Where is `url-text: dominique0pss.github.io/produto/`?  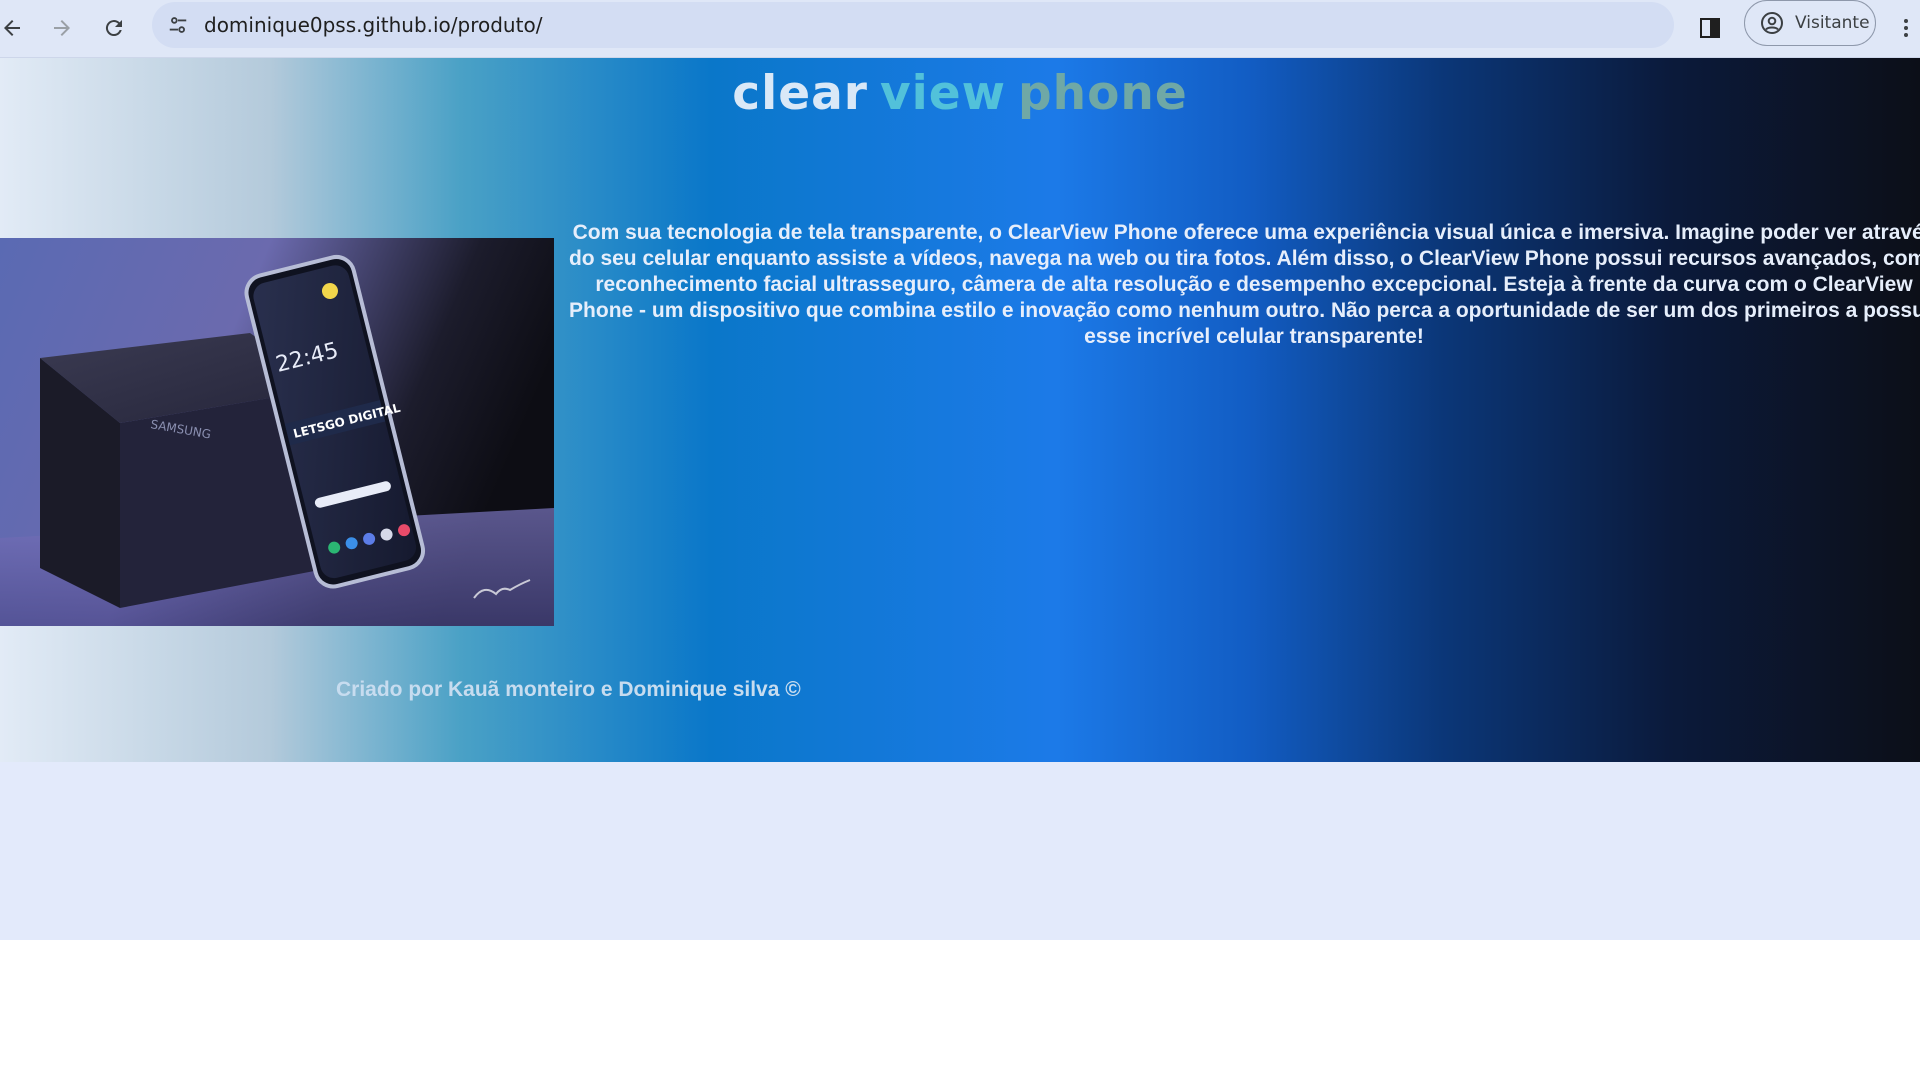 url-text: dominique0pss.github.io/produto/ is located at coordinates (373, 25).